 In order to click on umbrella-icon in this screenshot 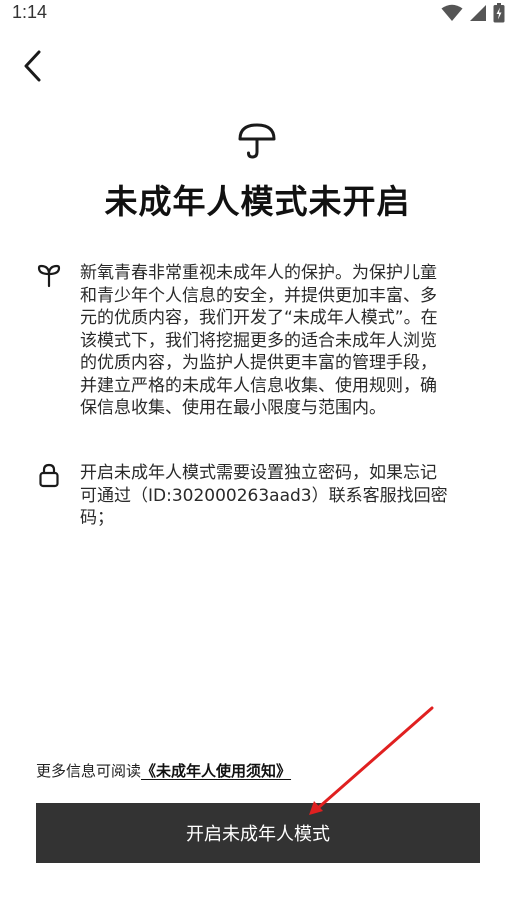, I will do `click(257, 141)`.